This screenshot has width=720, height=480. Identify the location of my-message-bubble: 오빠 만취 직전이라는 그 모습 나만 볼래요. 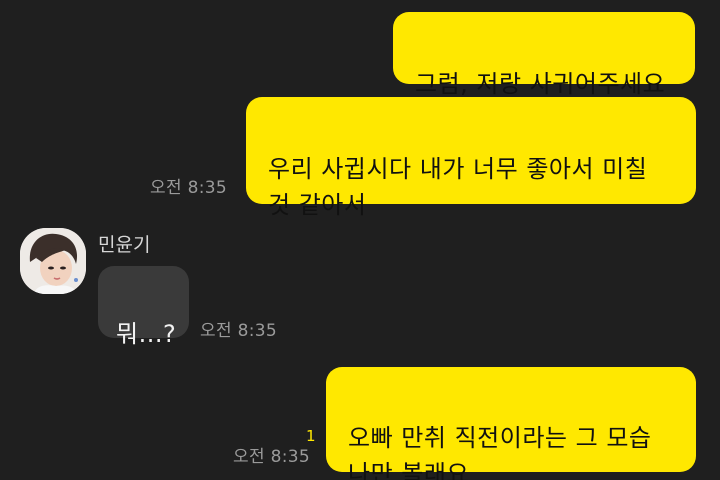
(511, 423).